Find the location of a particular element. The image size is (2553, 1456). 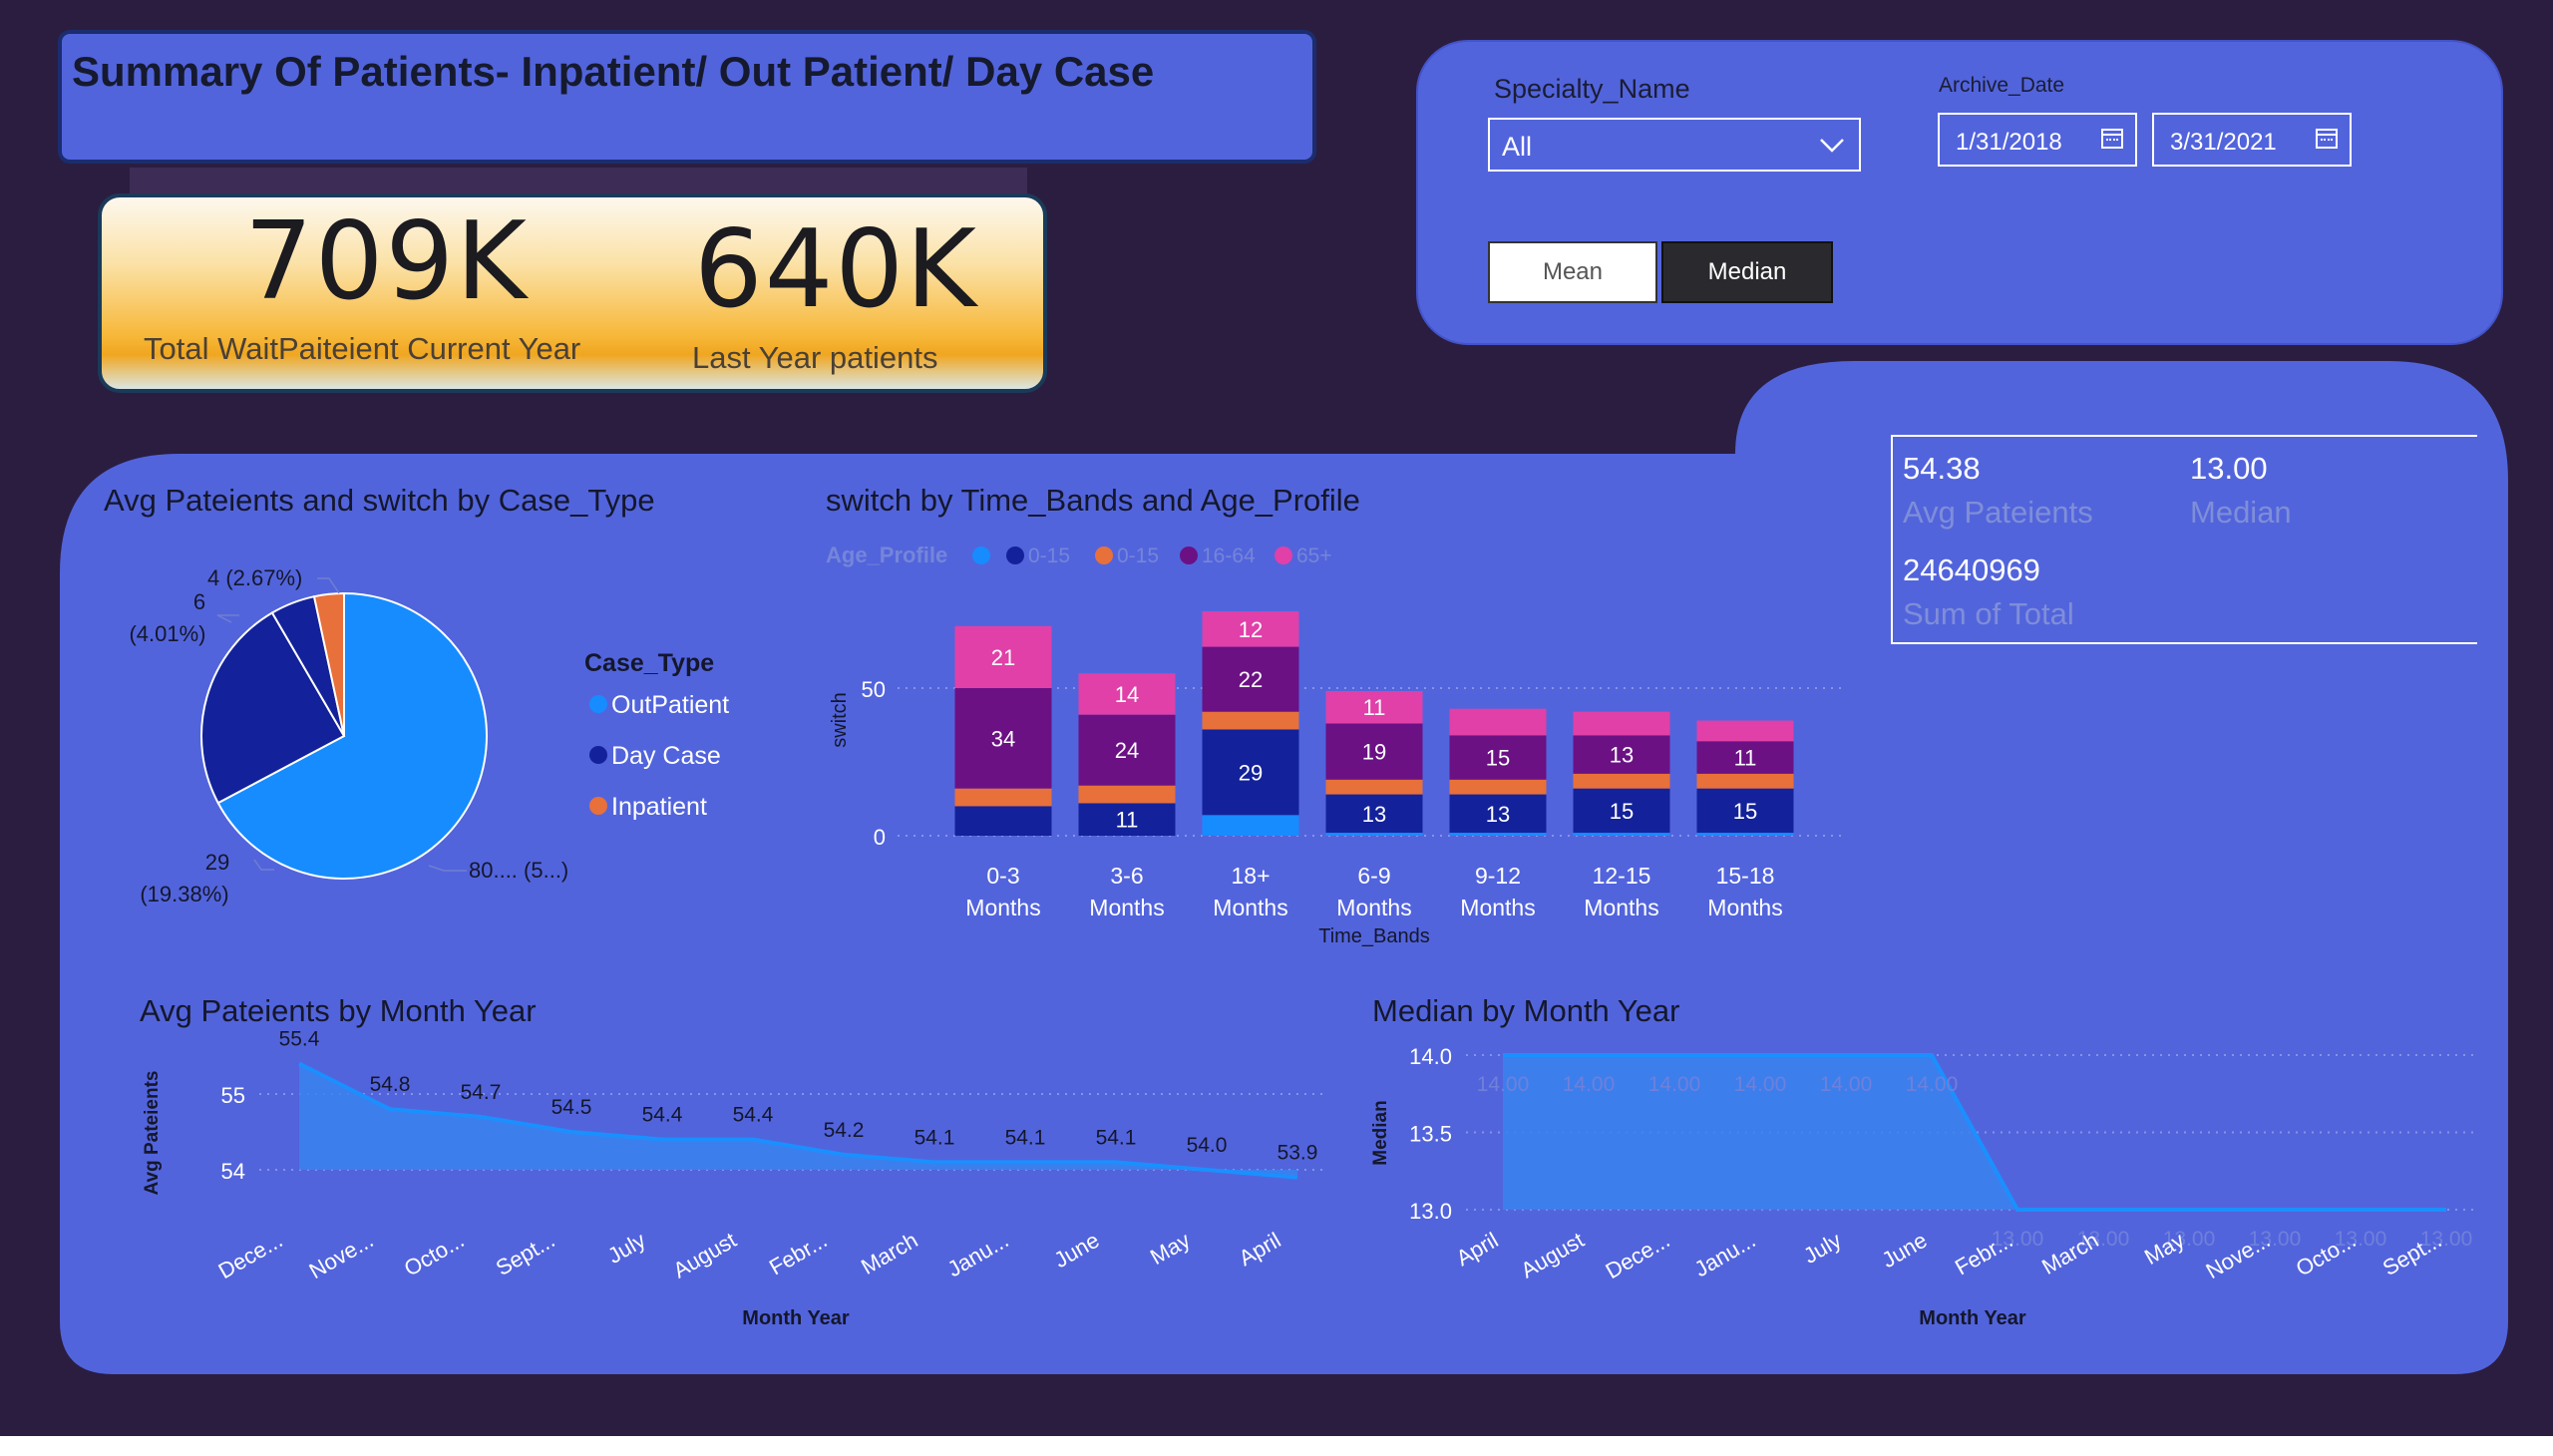

specialty-label: Specialty_Name is located at coordinates (1592, 89).